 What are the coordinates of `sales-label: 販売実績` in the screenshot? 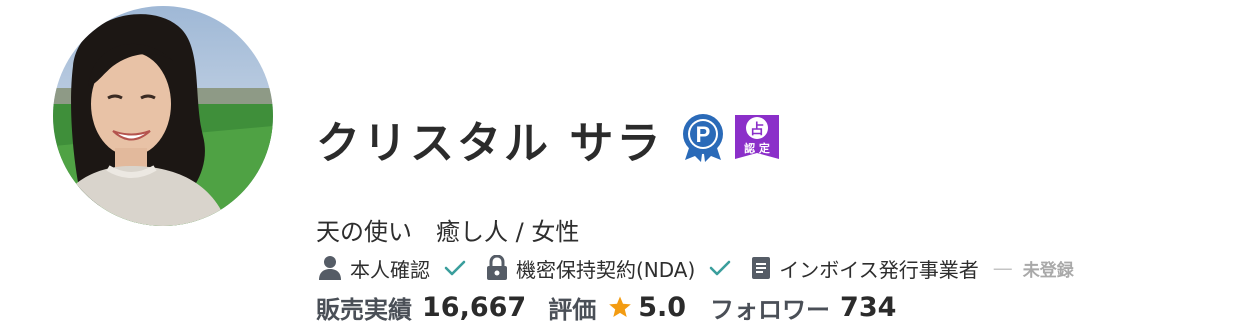 It's located at (364, 309).